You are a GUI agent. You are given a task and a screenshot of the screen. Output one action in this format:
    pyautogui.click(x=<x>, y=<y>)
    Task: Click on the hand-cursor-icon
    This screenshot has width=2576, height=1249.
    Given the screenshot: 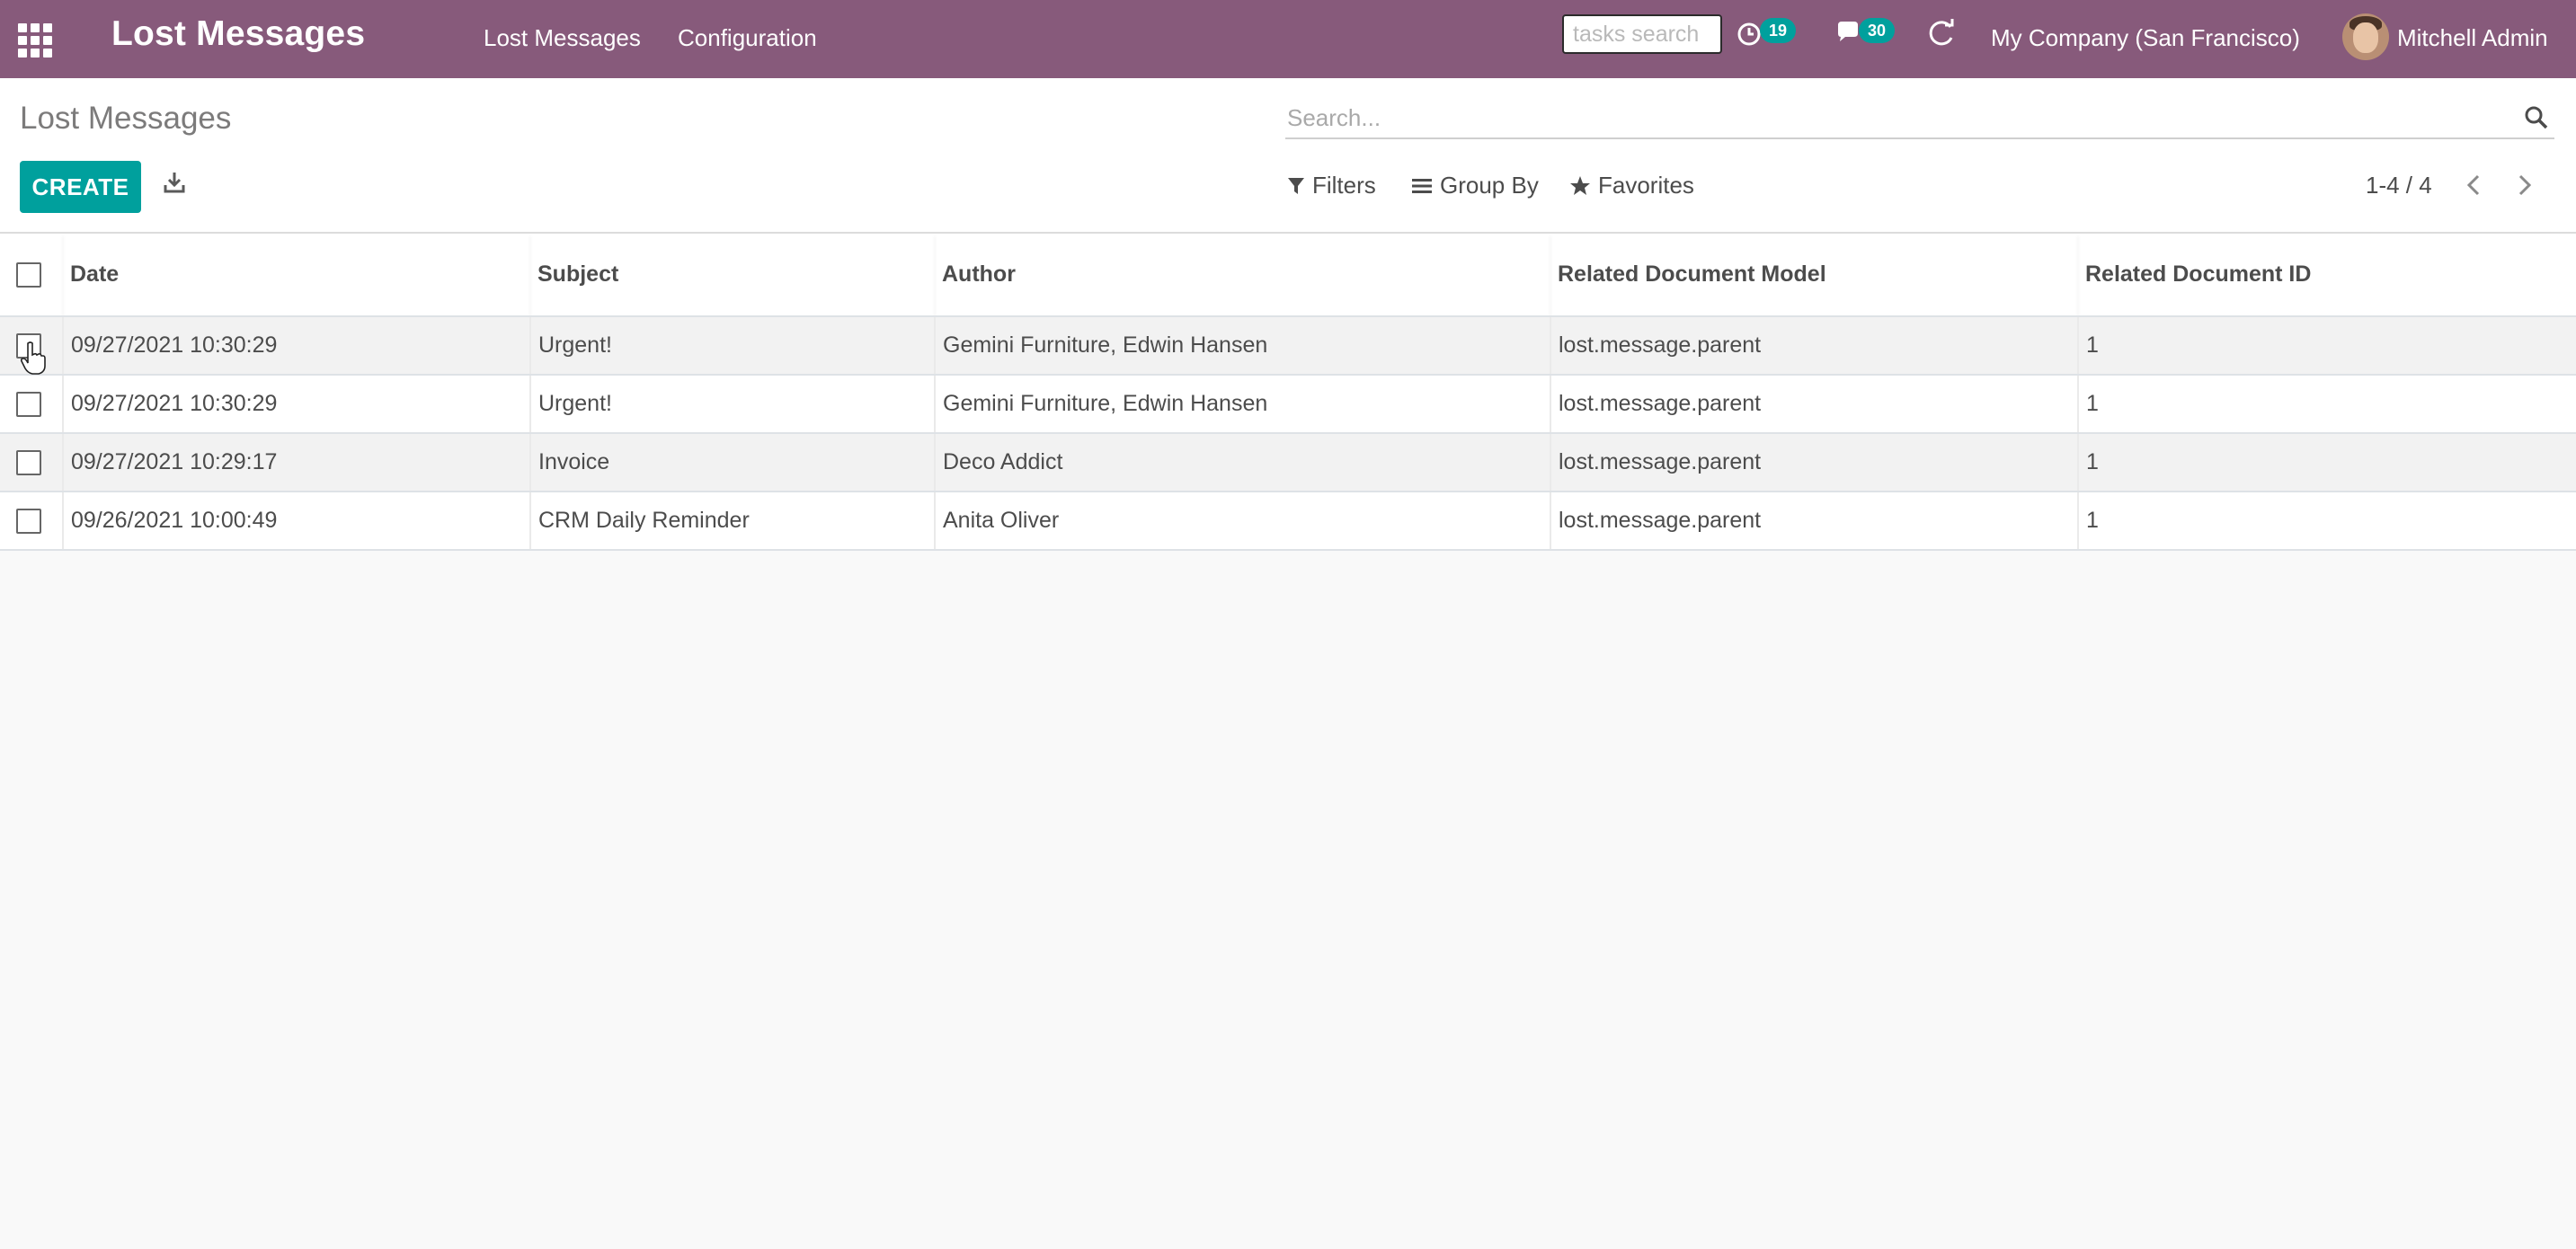 What is the action you would take?
    pyautogui.click(x=33, y=360)
    